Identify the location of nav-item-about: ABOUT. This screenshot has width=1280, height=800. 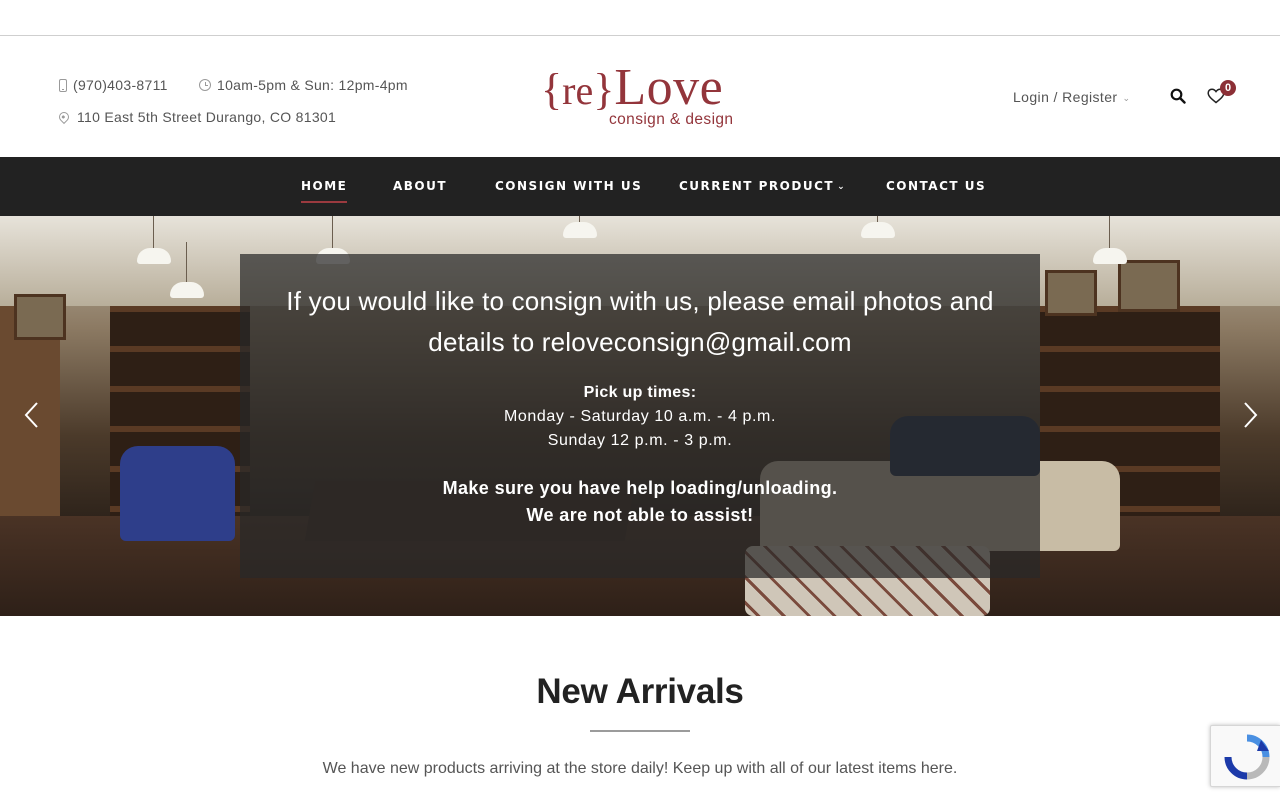
(420, 186).